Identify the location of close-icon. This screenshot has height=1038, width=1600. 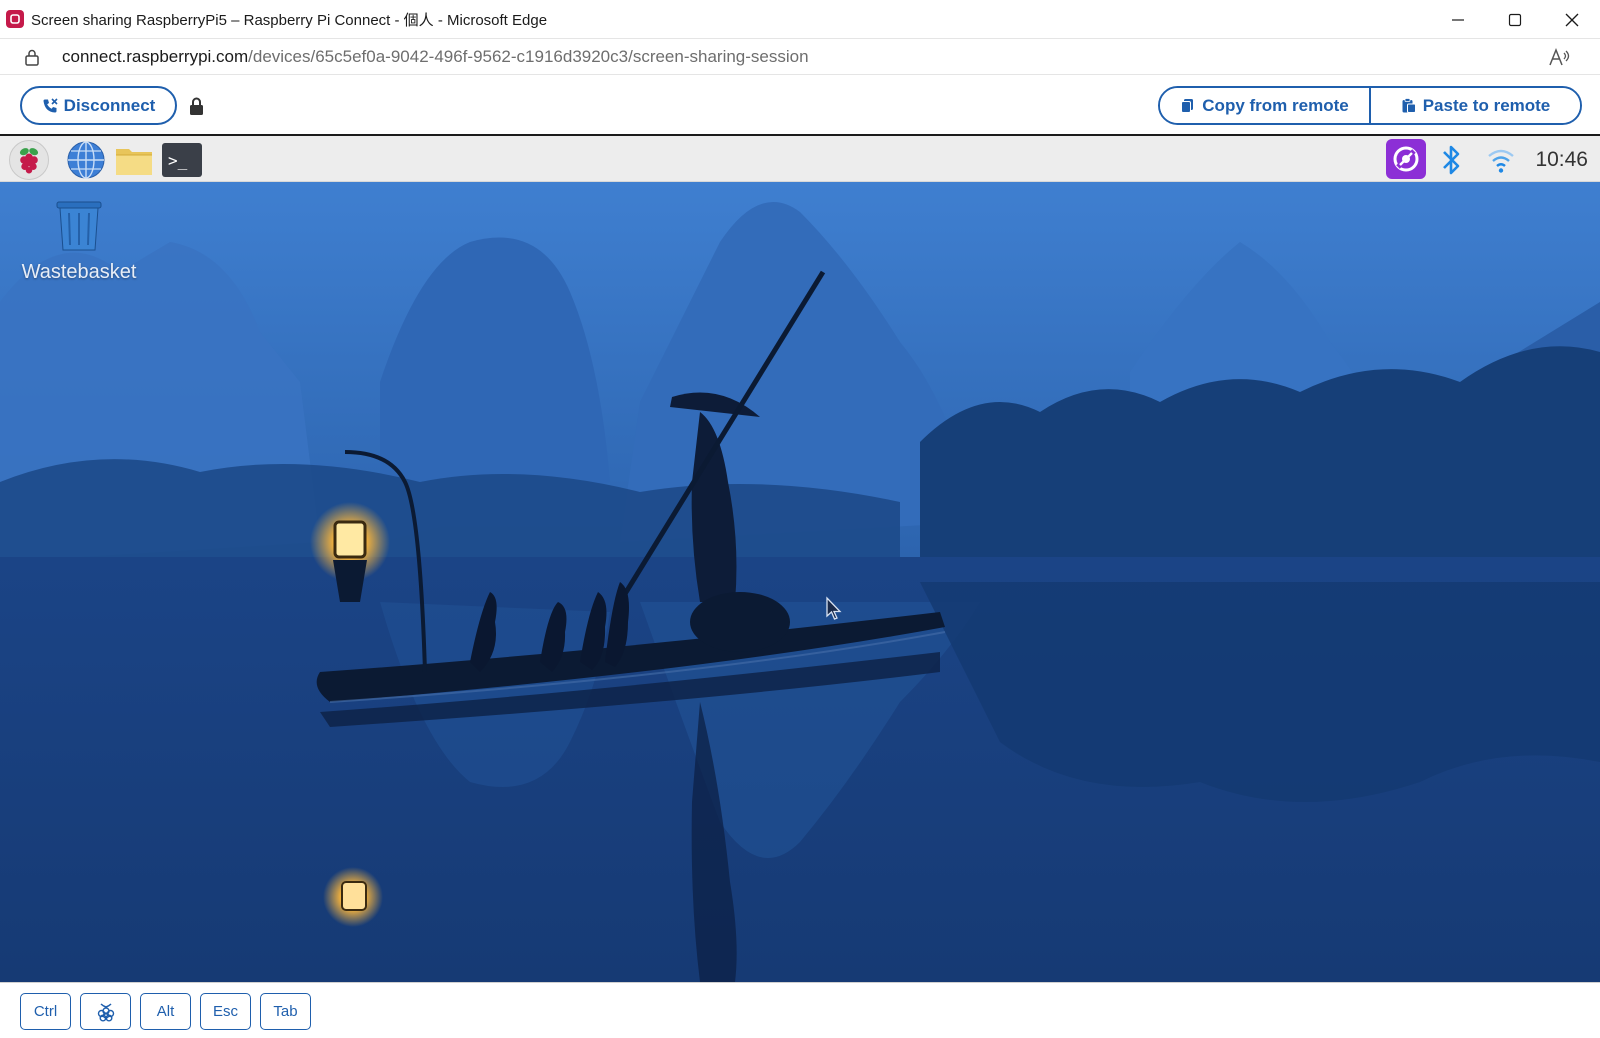
(1571, 19).